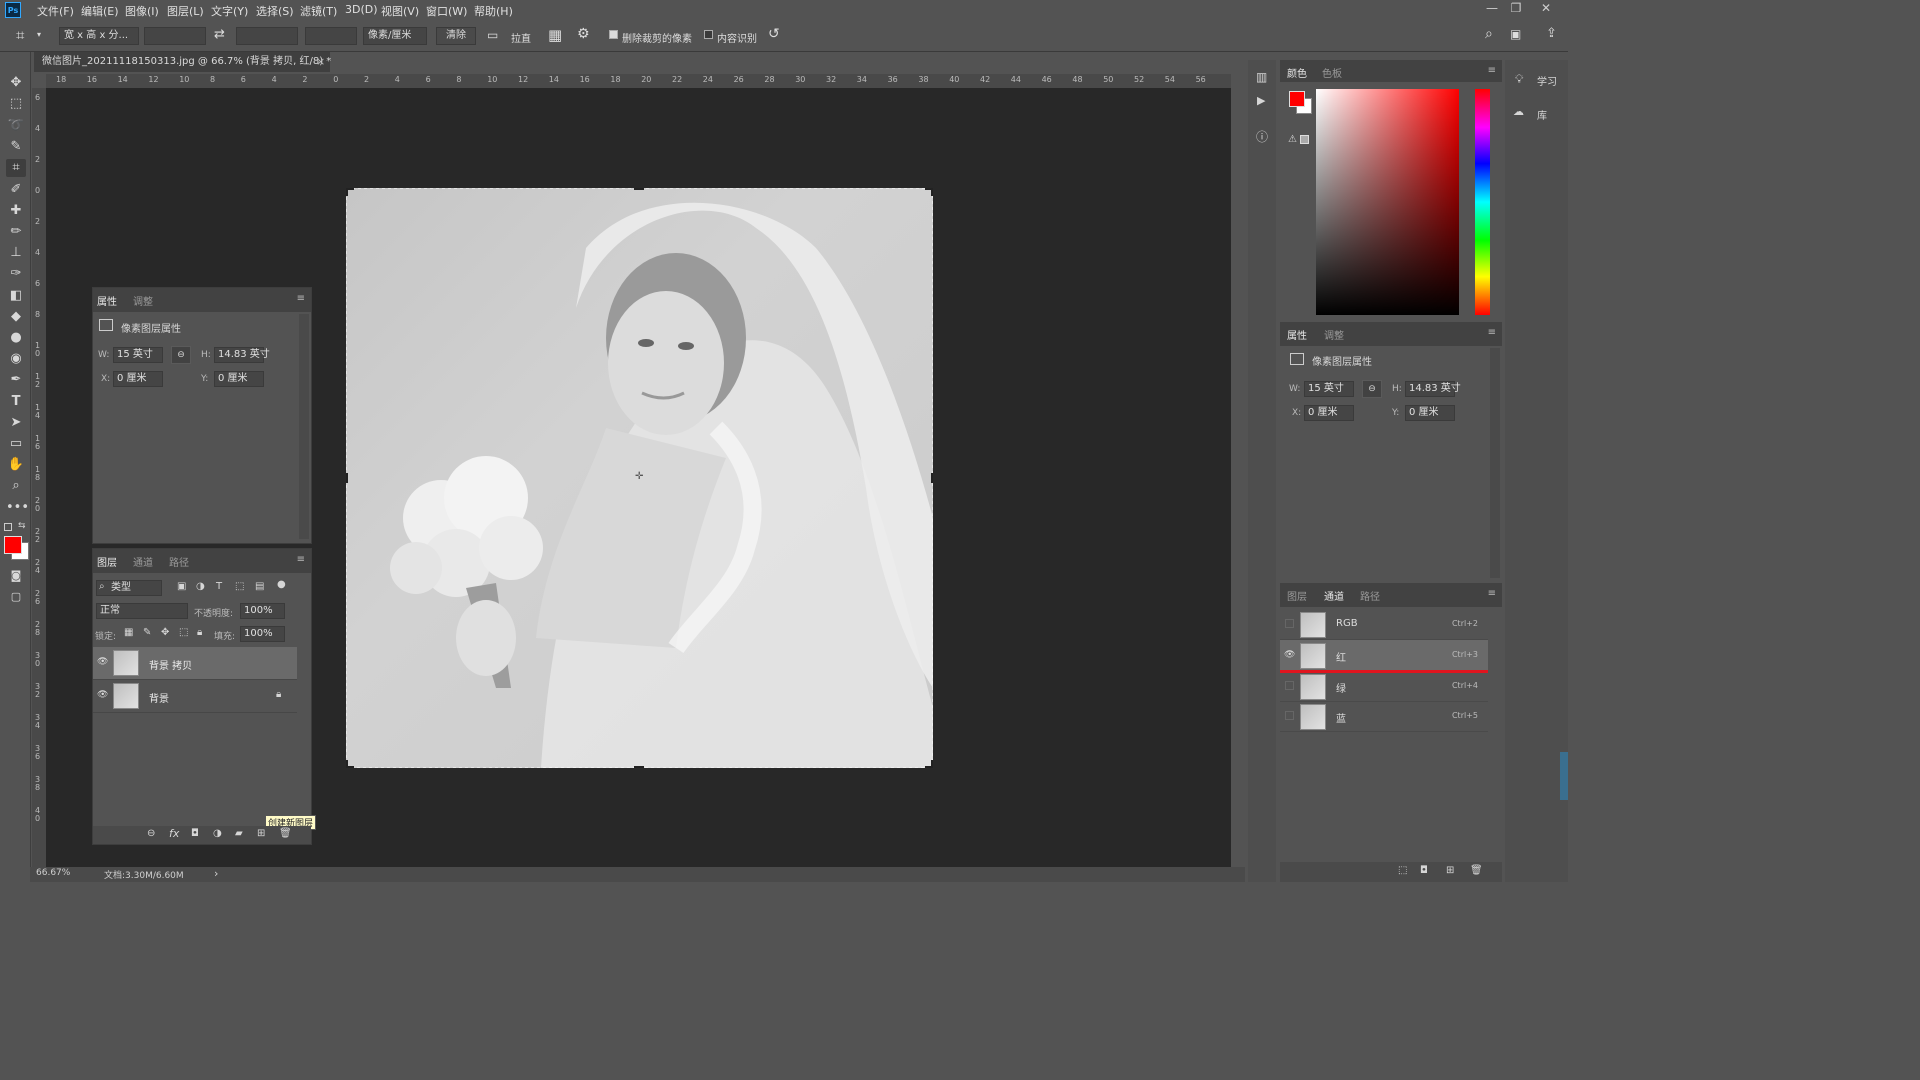 This screenshot has width=1920, height=1080. I want to click on layer-name: 背景, so click(159, 697).